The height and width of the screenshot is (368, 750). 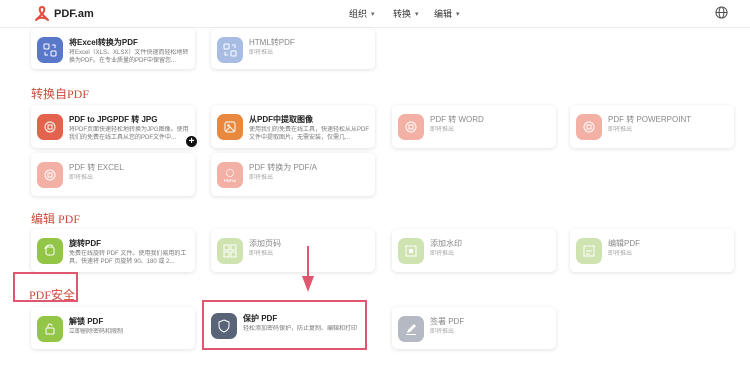 I want to click on card-title: PDF 转 WORD, so click(x=457, y=119).